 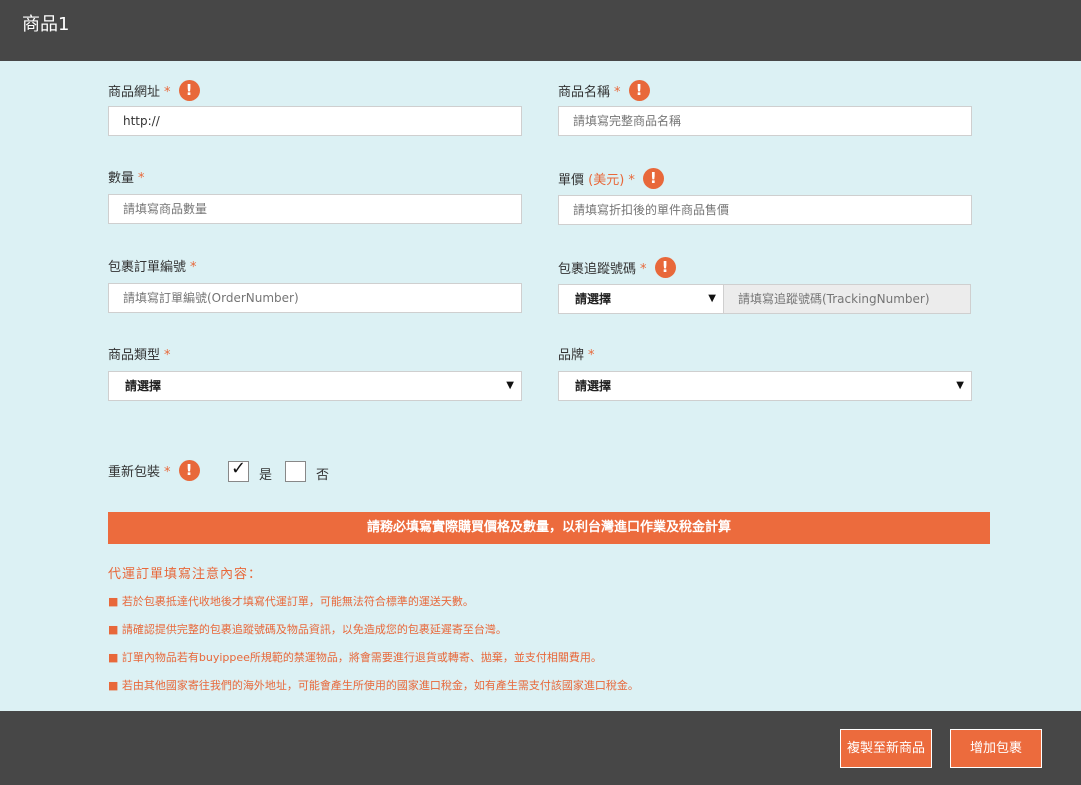 What do you see at coordinates (126, 178) in the screenshot?
I see `quantity-label: 數量 *` at bounding box center [126, 178].